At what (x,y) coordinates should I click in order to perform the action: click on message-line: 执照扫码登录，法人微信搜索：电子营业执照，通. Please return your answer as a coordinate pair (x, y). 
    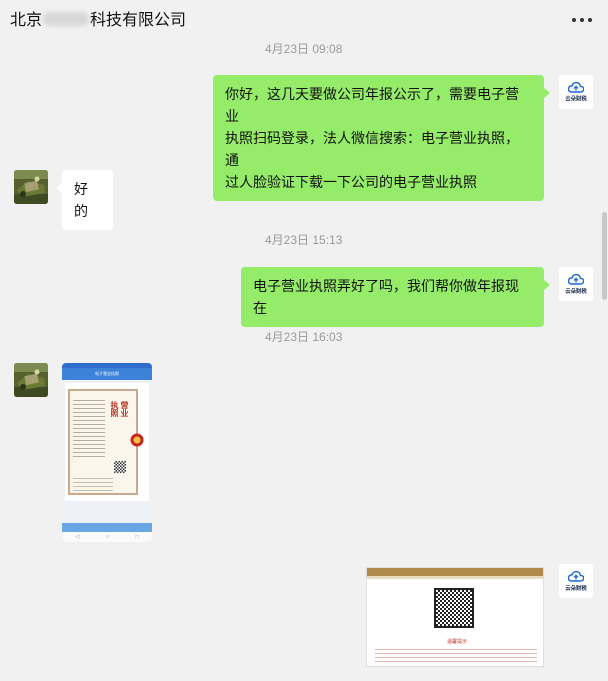
    Looking at the image, I should click on (372, 149).